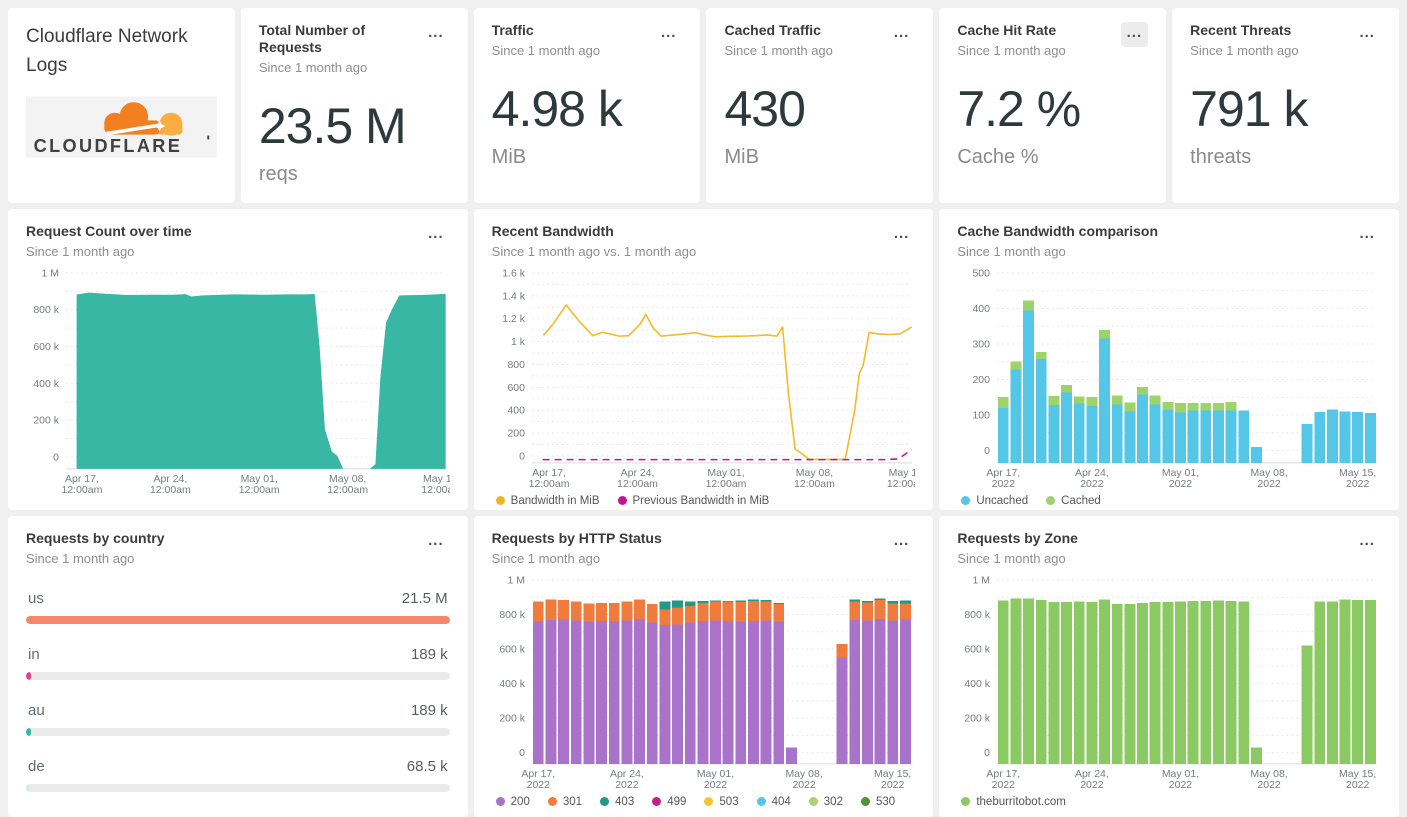  Describe the element at coordinates (701, 500) in the screenshot. I see `legend-label: Previous Bandwidth in MiB` at that location.